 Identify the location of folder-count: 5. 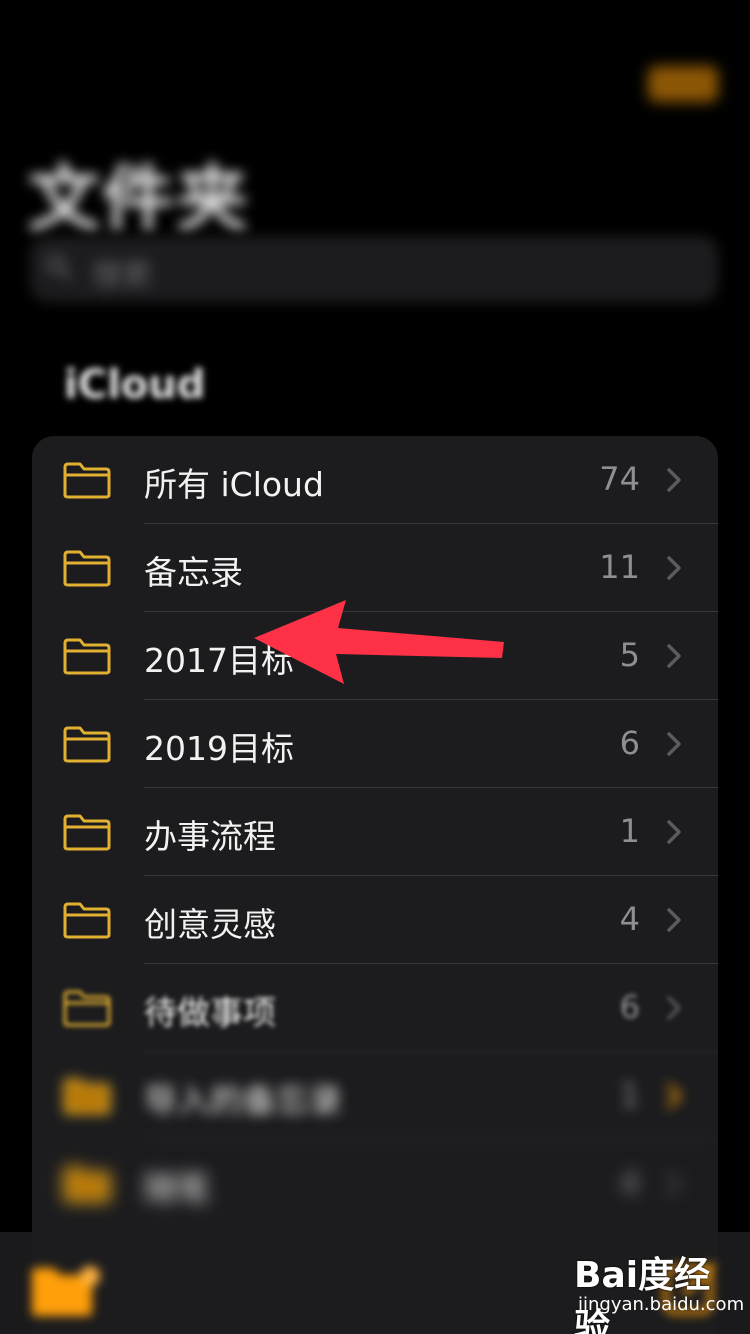
(629, 655).